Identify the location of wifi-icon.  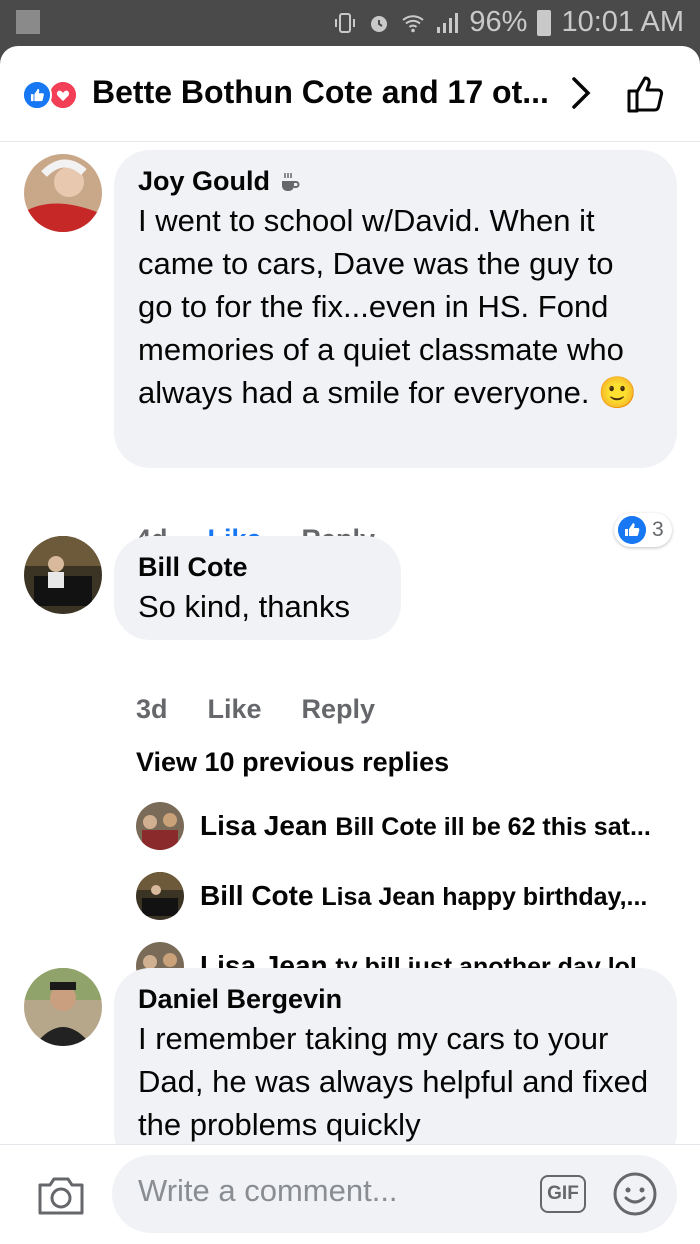
(413, 23).